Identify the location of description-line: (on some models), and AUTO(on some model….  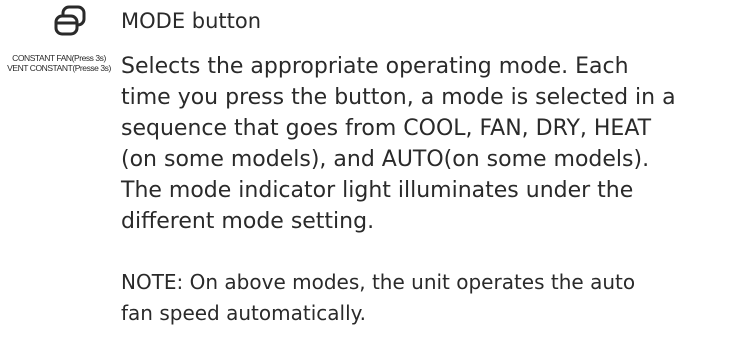
(385, 159).